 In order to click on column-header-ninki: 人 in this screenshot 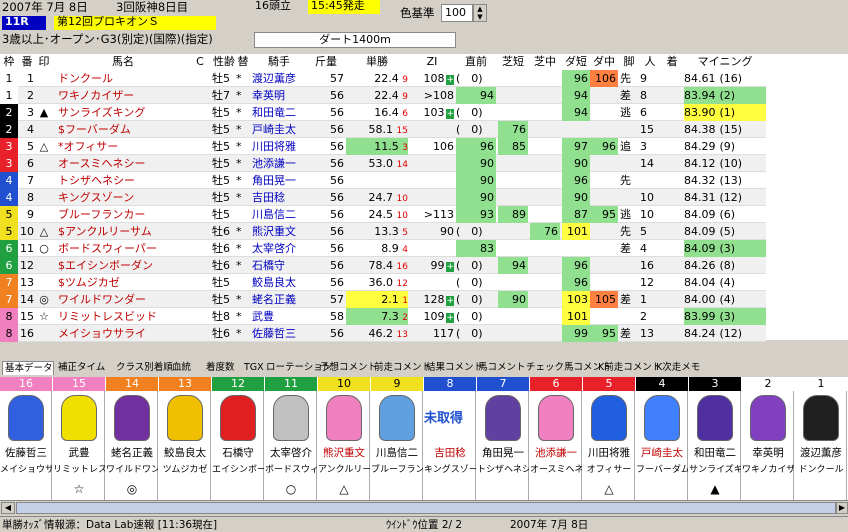, I will do `click(650, 62)`.